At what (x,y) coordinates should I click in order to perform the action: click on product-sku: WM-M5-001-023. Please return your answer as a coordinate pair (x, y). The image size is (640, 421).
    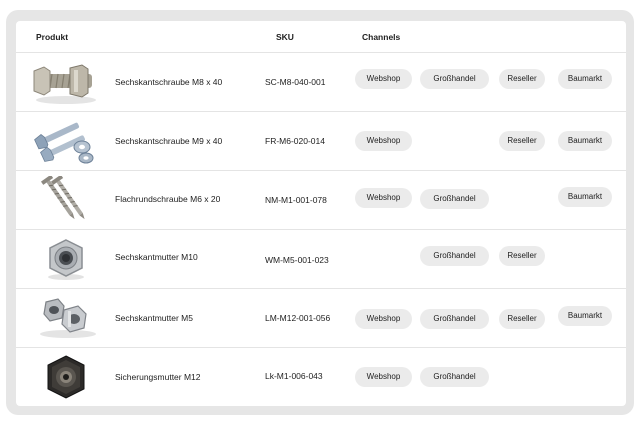
    Looking at the image, I should click on (297, 260).